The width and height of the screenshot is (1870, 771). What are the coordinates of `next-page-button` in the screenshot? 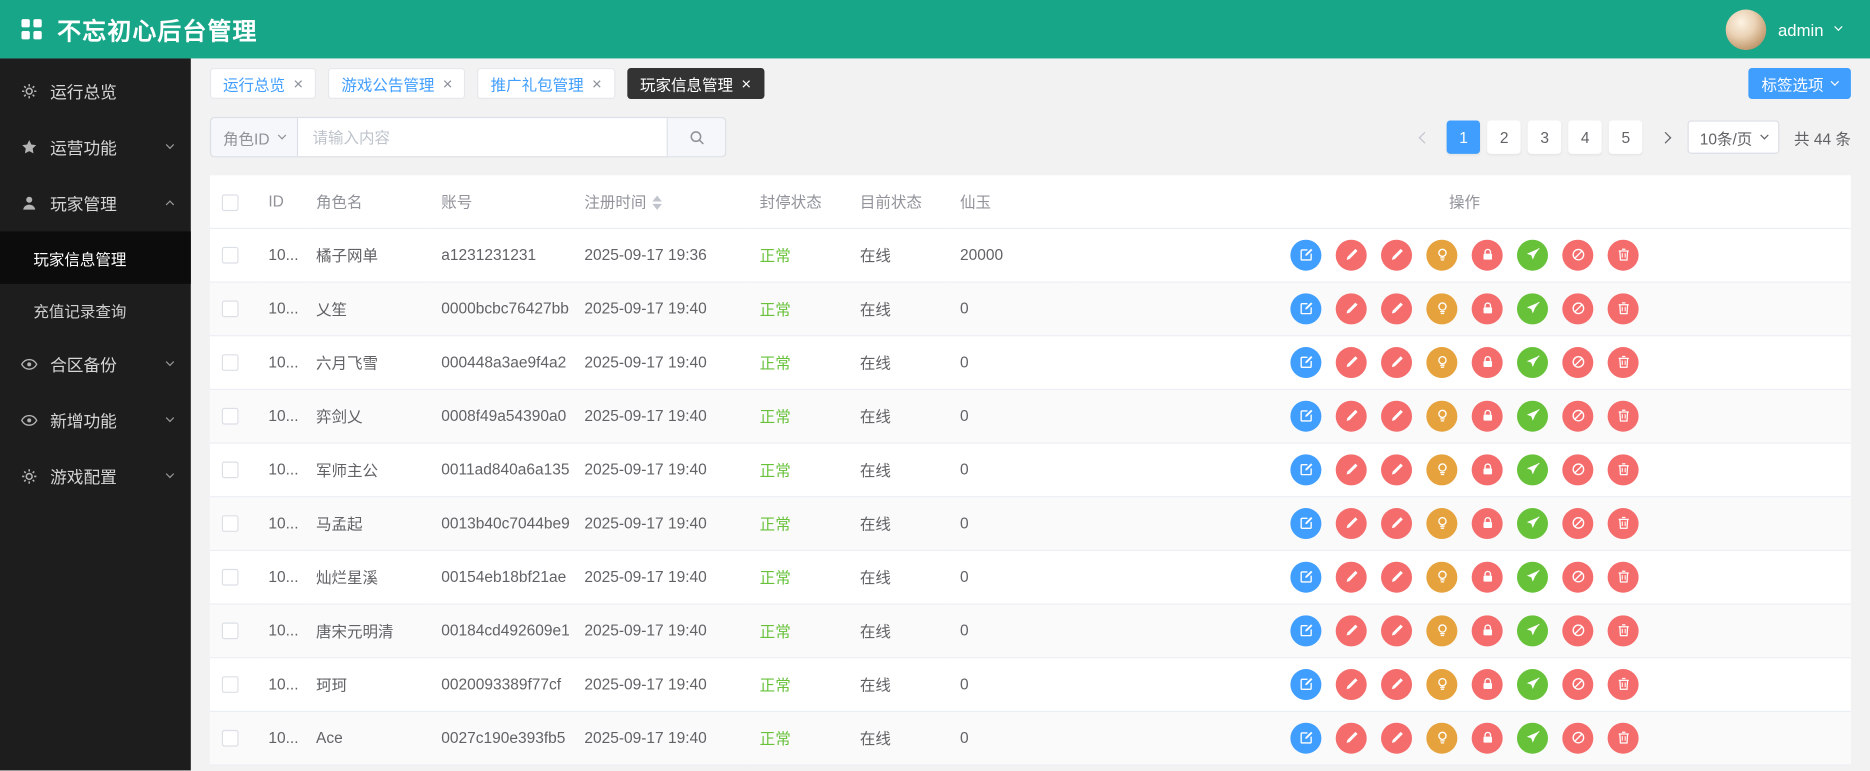 It's located at (1665, 136).